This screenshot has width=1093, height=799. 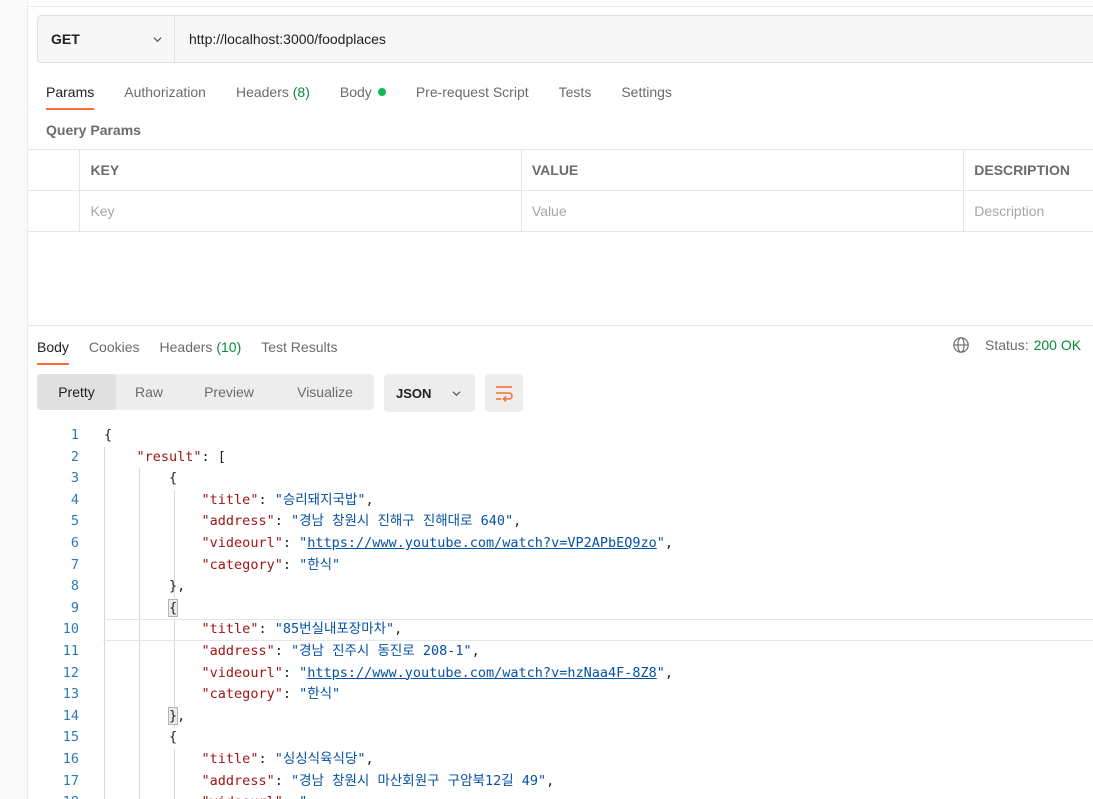 What do you see at coordinates (560, 795) in the screenshot?
I see `code-line: 18 "videourl": "` at bounding box center [560, 795].